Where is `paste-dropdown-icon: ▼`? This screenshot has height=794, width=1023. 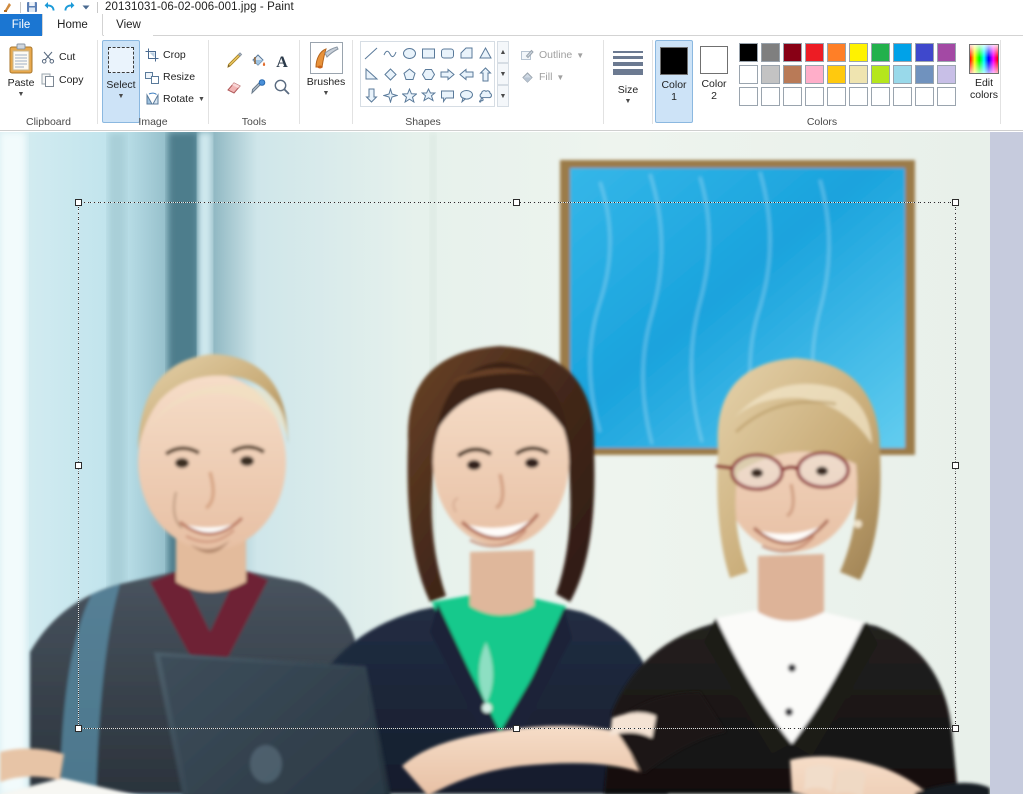 paste-dropdown-icon: ▼ is located at coordinates (21, 94).